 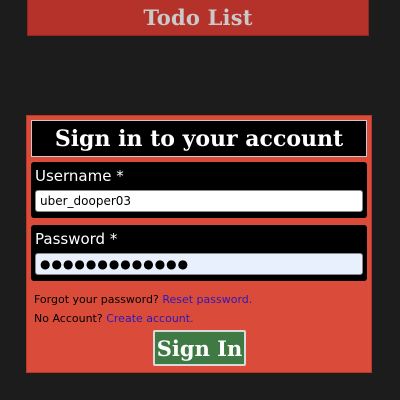 What do you see at coordinates (98, 299) in the screenshot?
I see `forgot-password-text: Forgot your password?` at bounding box center [98, 299].